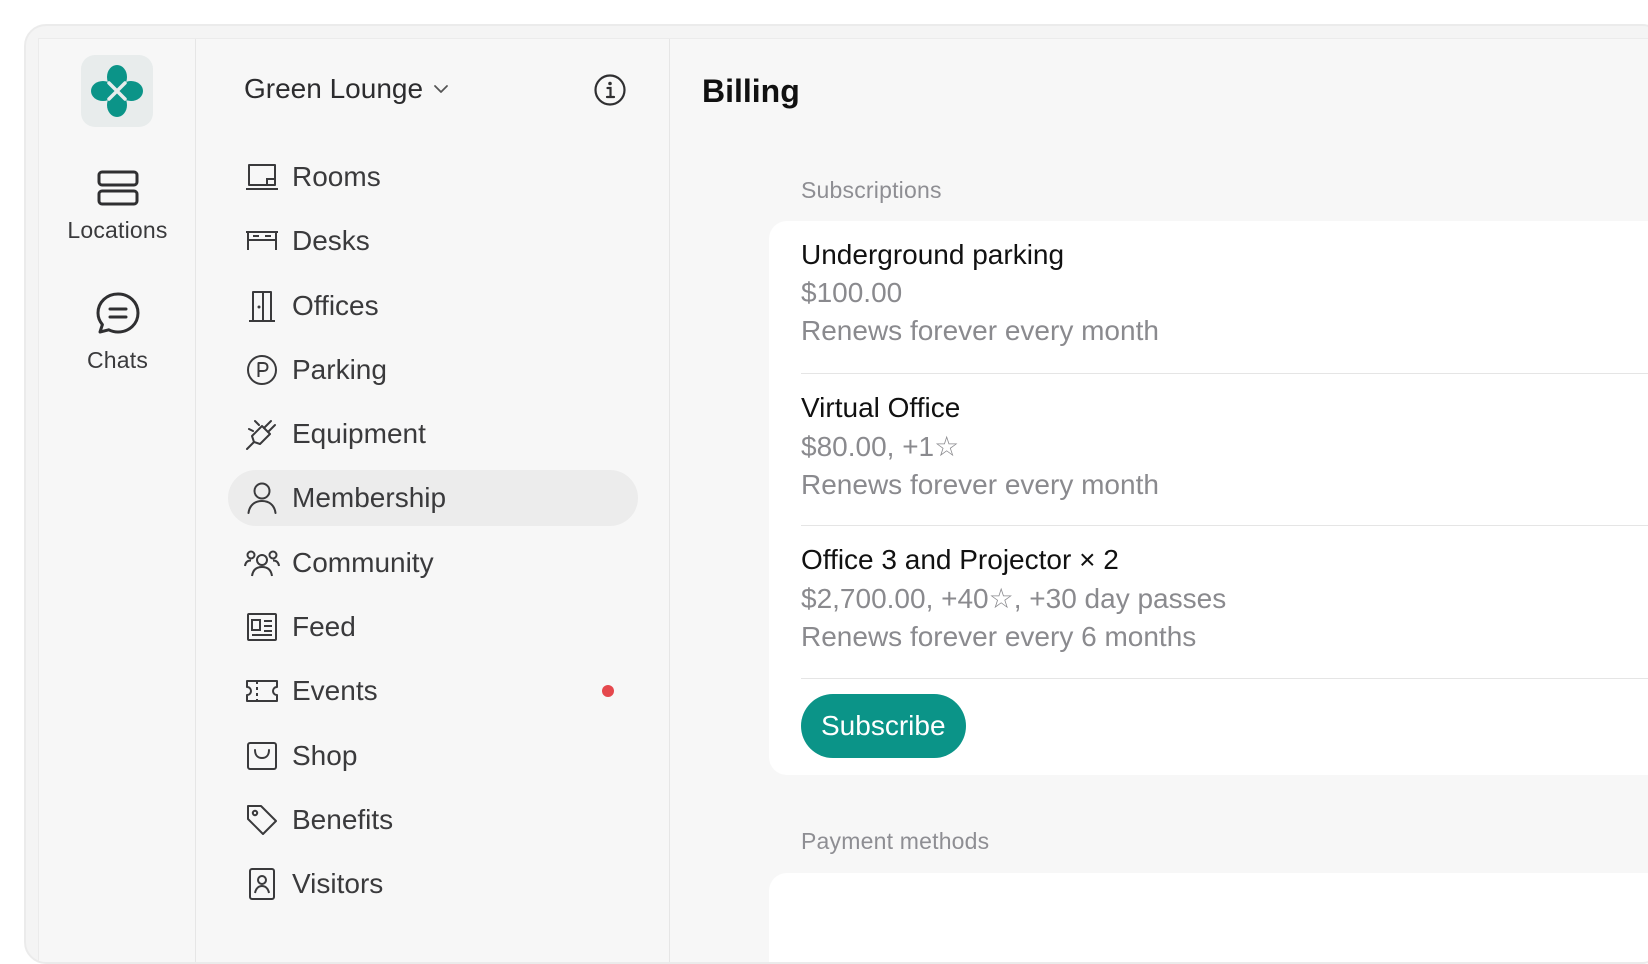 Image resolution: width=1648 pixels, height=964 pixels. What do you see at coordinates (338, 884) in the screenshot?
I see `nav-item-label: Visitors` at bounding box center [338, 884].